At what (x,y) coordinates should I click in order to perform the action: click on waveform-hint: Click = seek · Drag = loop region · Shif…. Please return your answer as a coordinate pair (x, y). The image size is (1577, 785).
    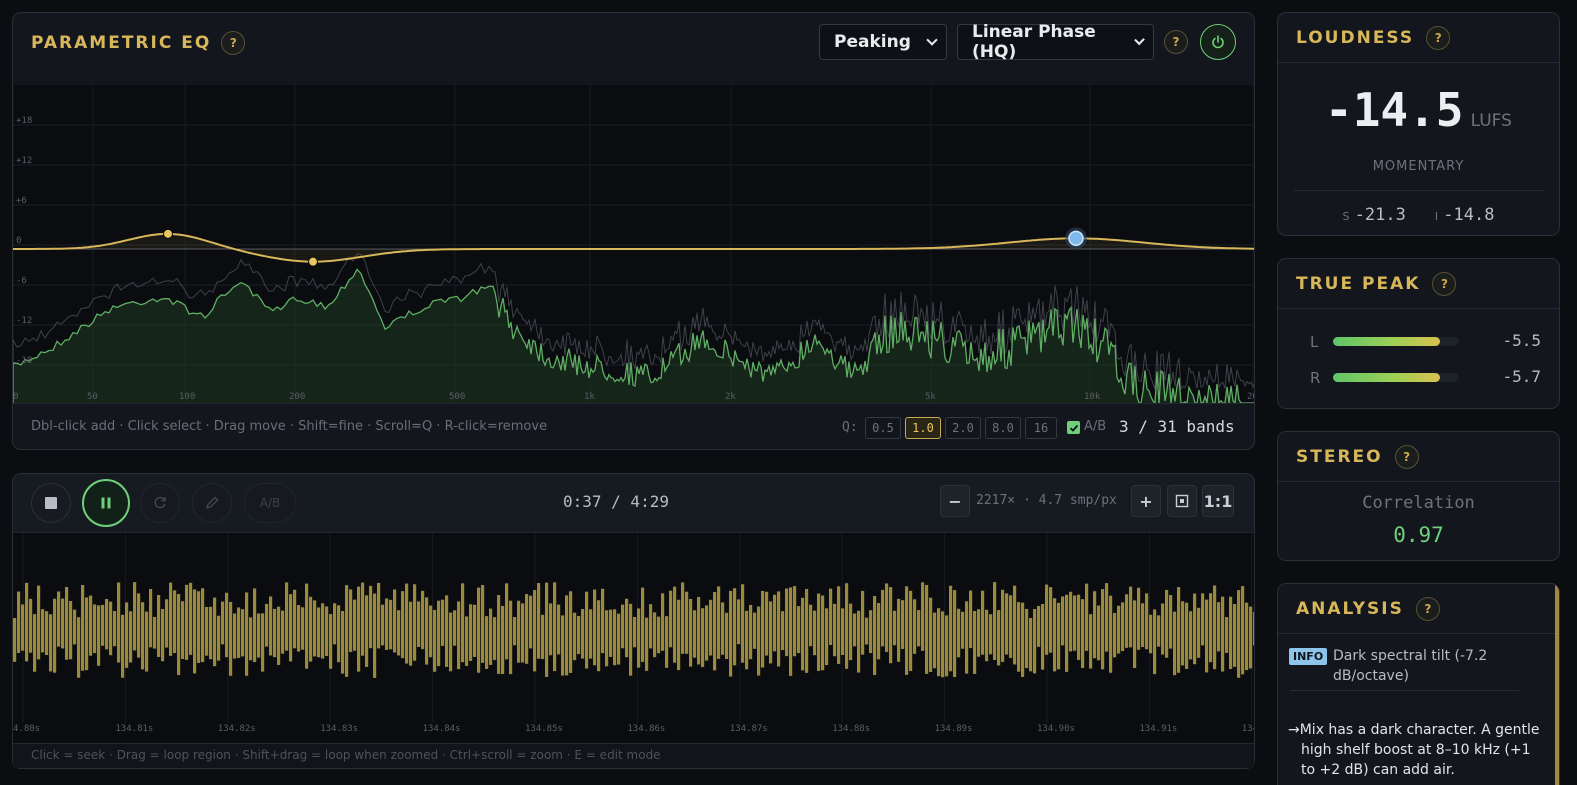
    Looking at the image, I should click on (346, 755).